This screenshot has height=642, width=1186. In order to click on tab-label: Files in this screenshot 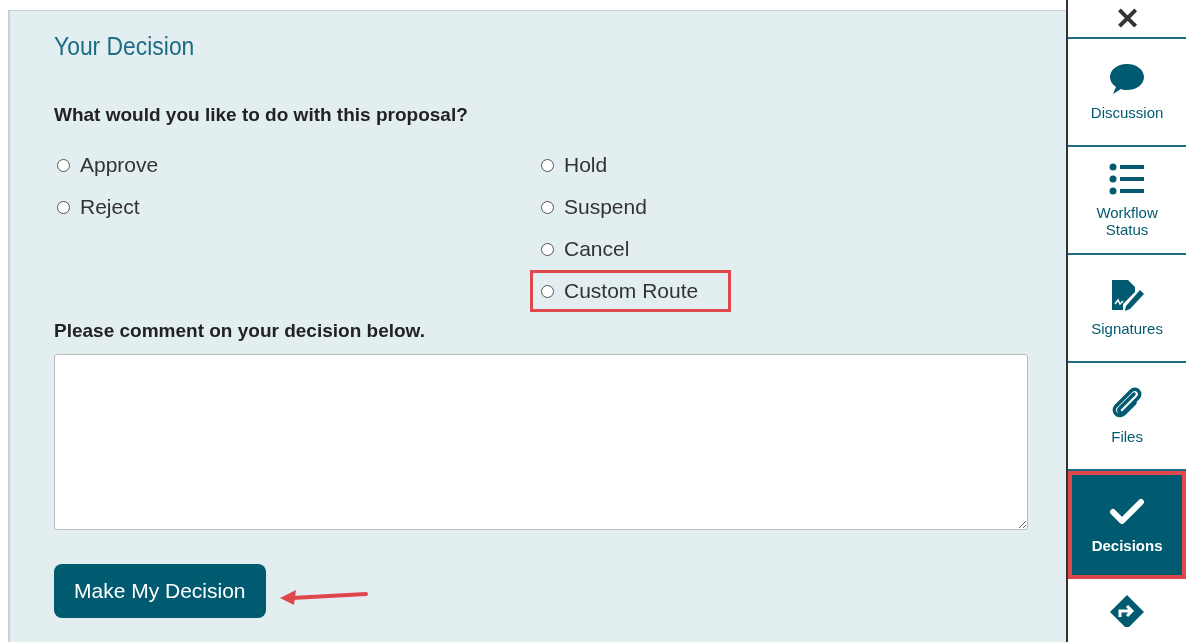, I will do `click(1127, 437)`.